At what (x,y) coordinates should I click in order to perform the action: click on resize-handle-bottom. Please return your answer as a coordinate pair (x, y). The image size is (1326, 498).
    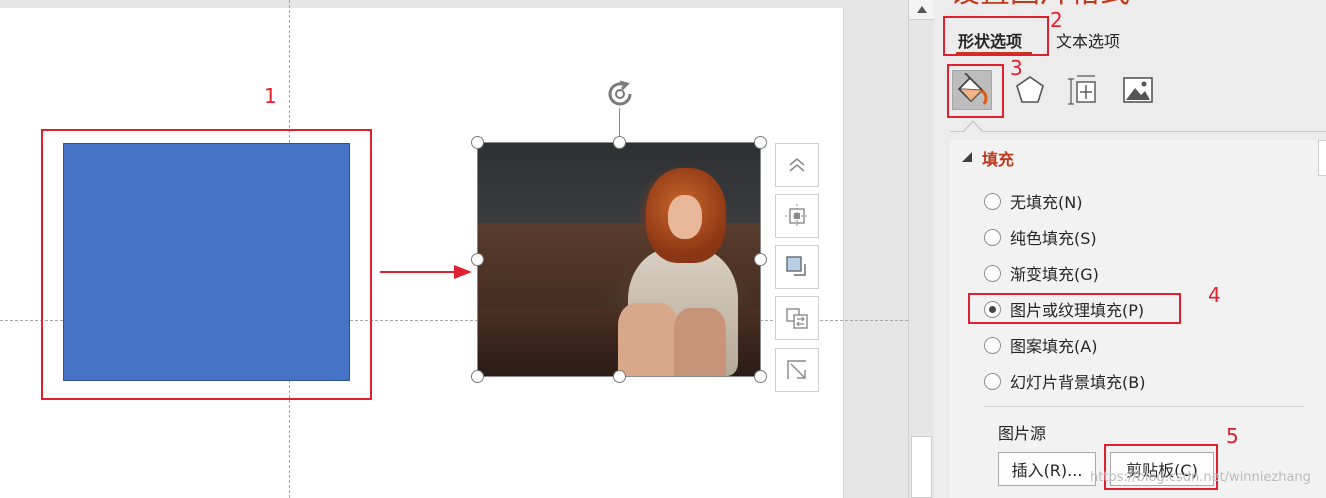
    Looking at the image, I should click on (619, 376).